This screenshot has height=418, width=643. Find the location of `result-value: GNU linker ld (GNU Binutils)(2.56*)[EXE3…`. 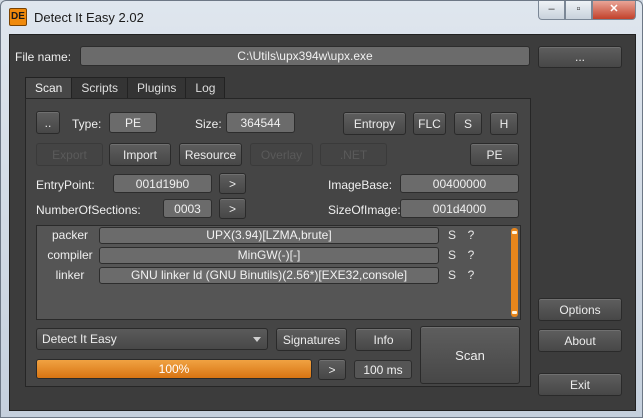

result-value: GNU linker ld (GNU Binutils)(2.56*)[EXE3… is located at coordinates (269, 275).